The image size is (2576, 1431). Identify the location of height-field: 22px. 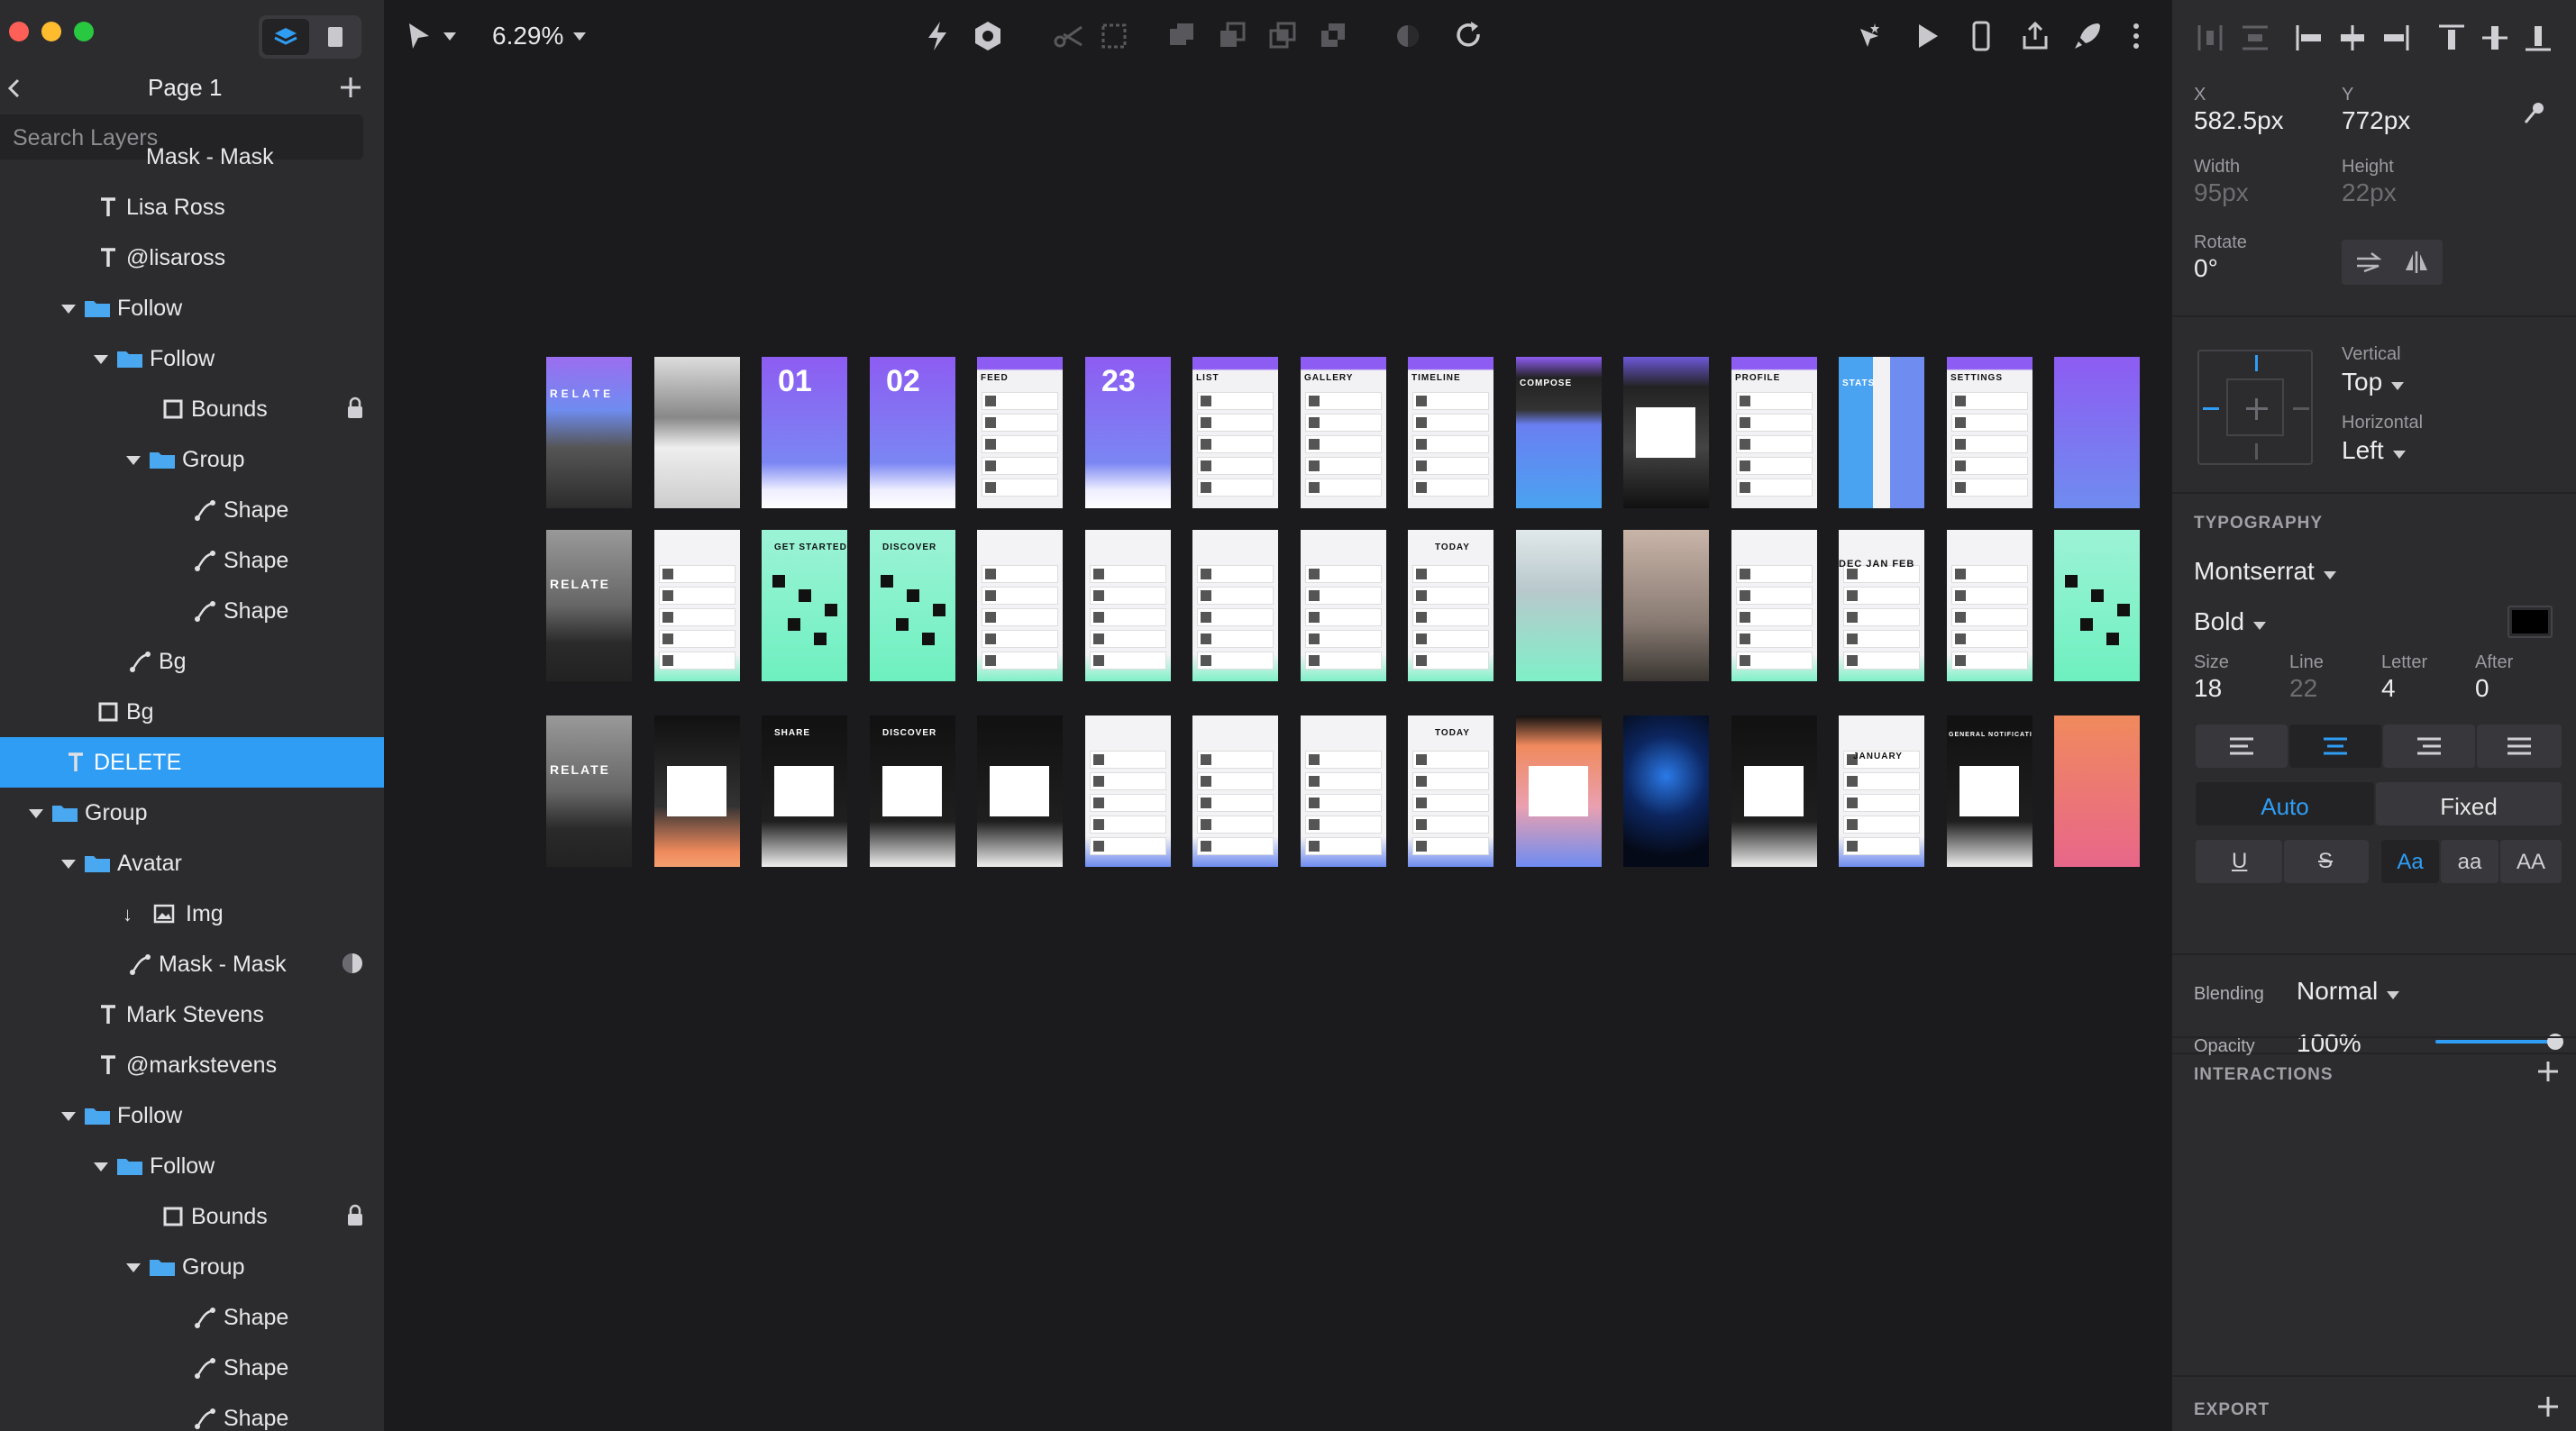
(2369, 192).